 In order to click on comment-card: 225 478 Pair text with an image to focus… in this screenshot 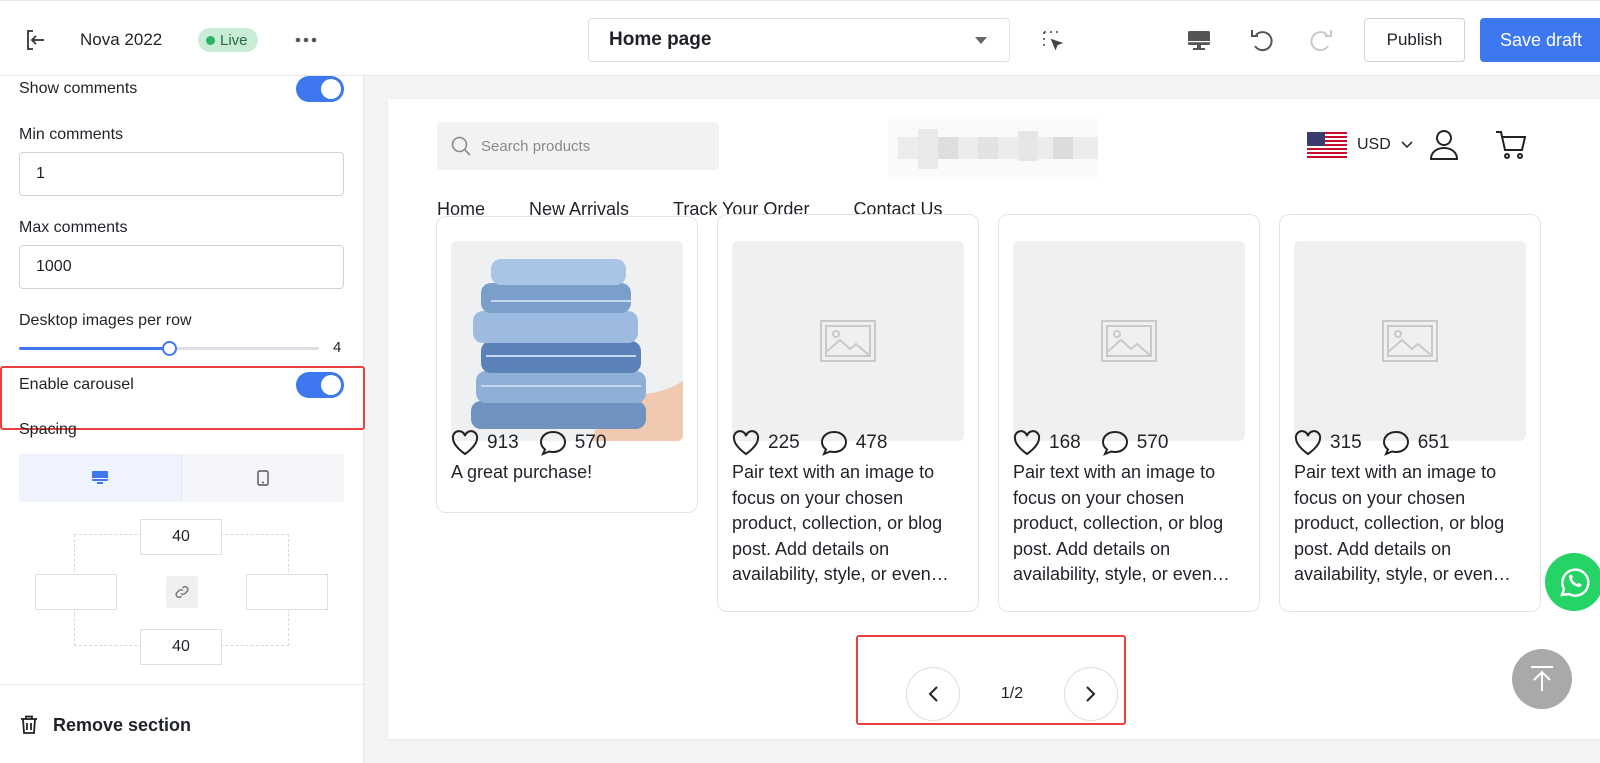, I will do `click(848, 413)`.